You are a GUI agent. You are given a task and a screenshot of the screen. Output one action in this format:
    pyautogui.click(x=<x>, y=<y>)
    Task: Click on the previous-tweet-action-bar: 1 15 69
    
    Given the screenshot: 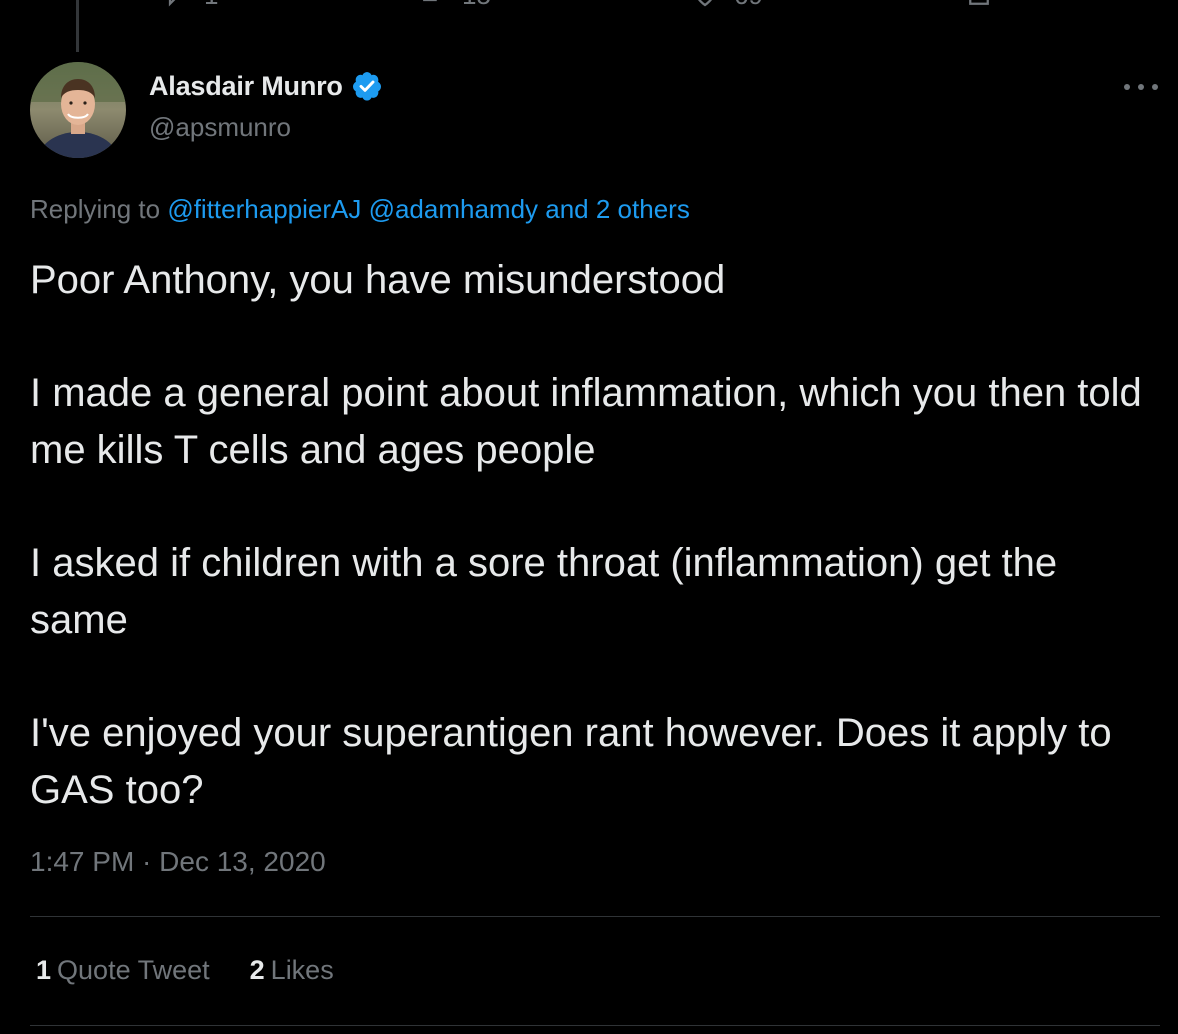 What is the action you would take?
    pyautogui.click(x=589, y=6)
    